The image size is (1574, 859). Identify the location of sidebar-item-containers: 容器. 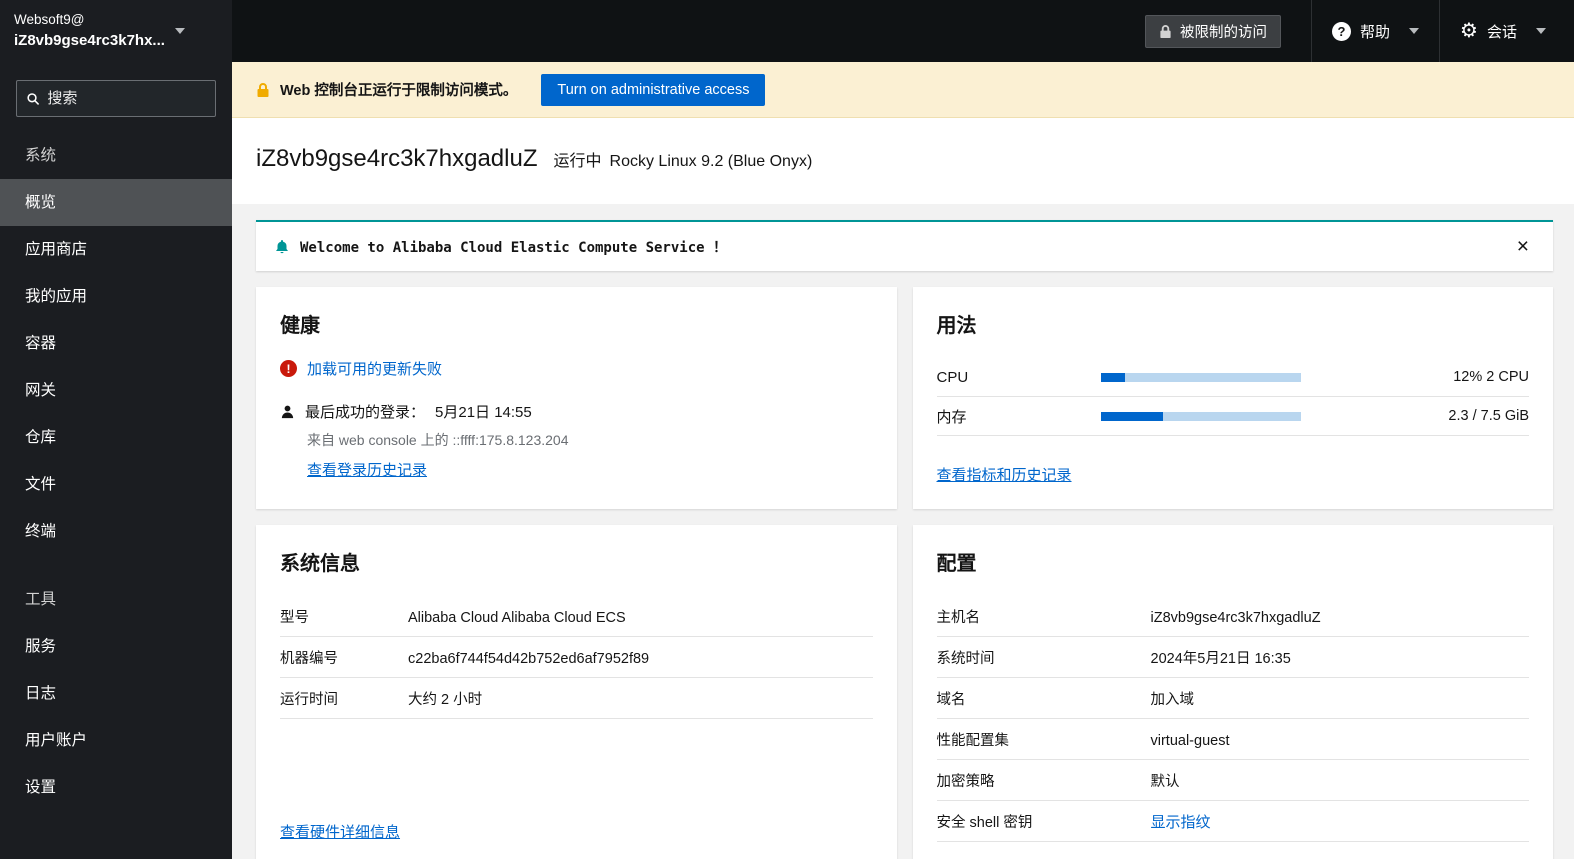
(116, 343).